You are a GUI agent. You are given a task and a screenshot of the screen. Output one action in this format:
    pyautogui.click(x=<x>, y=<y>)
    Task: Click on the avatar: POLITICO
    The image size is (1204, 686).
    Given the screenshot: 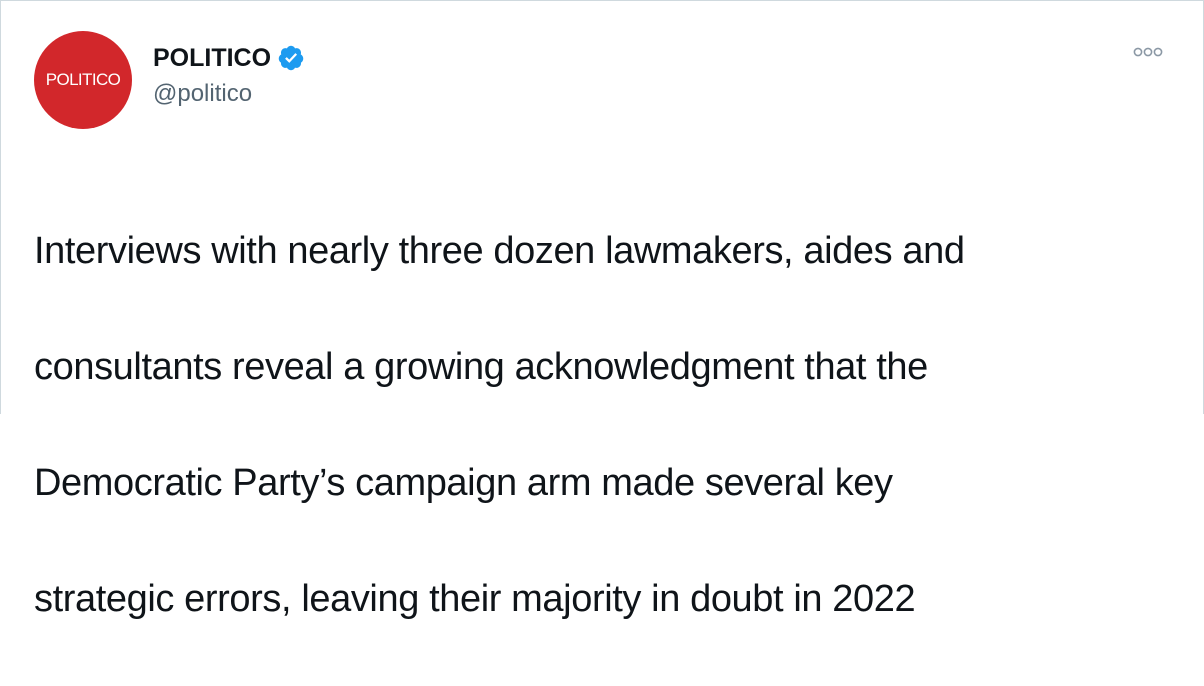 What is the action you would take?
    pyautogui.click(x=83, y=80)
    